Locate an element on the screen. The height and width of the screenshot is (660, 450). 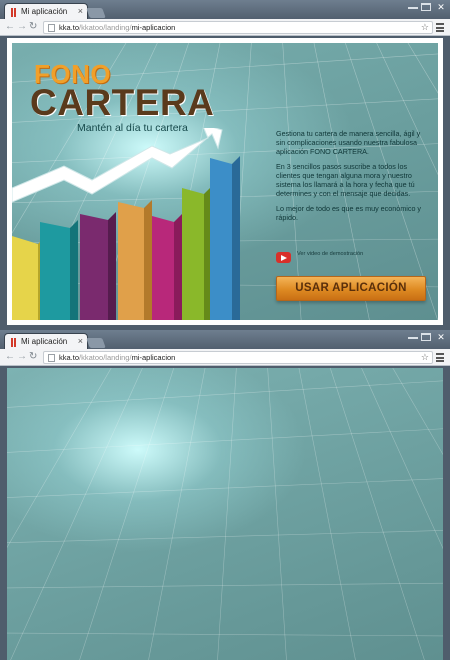
youtube-play-icon is located at coordinates (283, 257).